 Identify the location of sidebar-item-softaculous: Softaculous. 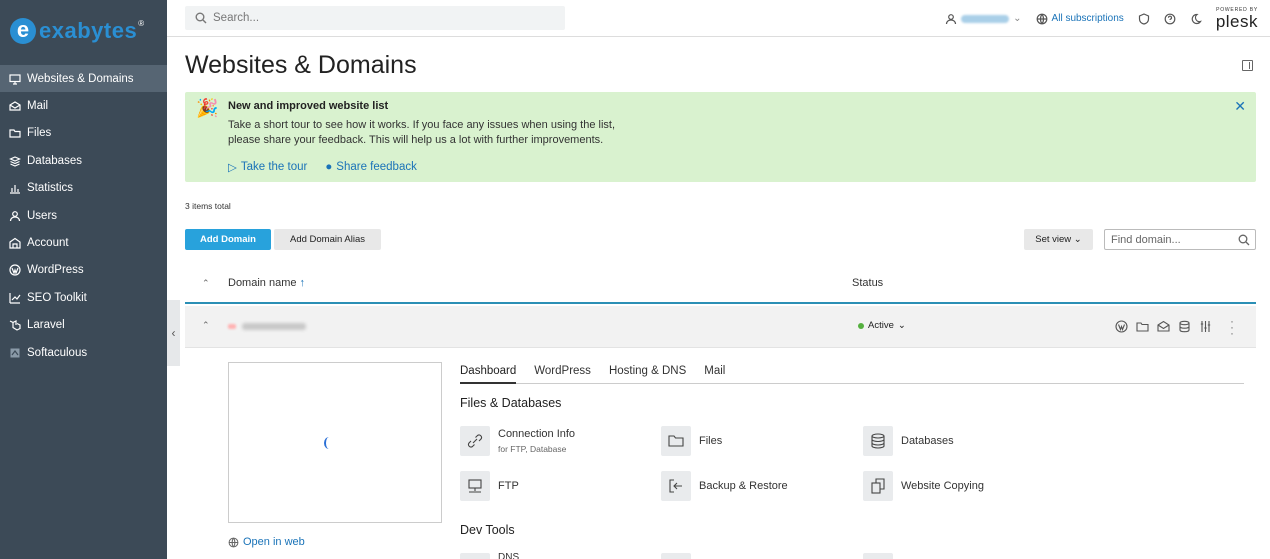
(83, 352).